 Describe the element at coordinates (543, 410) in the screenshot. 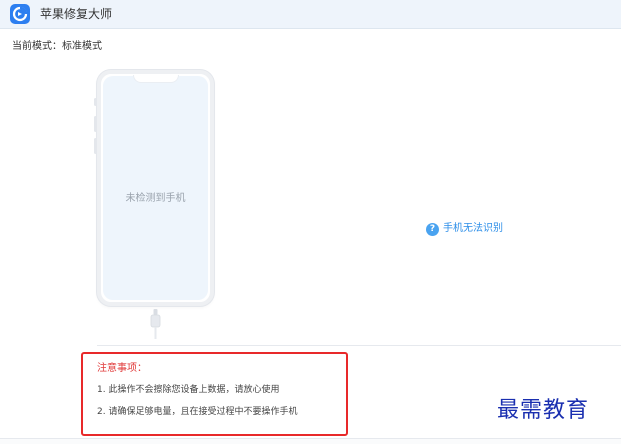

I see `watermark-text: 最需教育` at that location.